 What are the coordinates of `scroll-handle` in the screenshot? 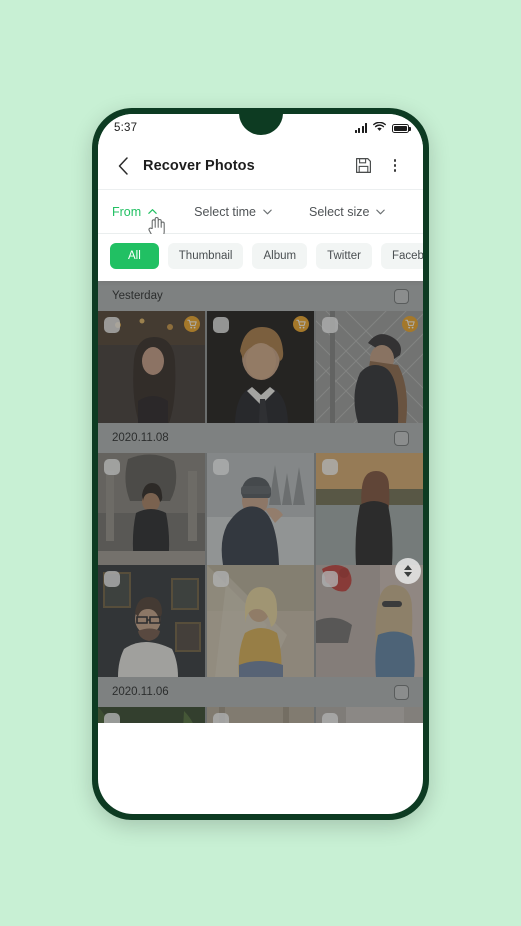 It's located at (408, 571).